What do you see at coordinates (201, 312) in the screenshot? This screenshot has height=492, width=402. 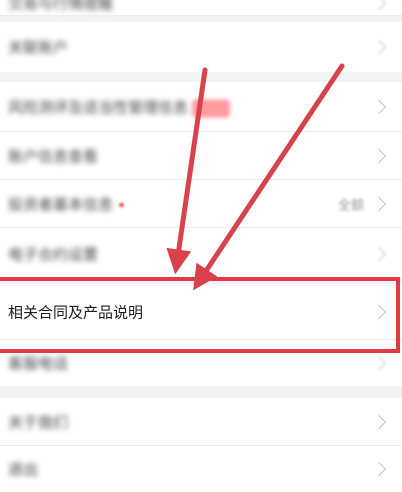 I see `settings-row-contracts-and-product-docs: 相关合同及产品说明` at bounding box center [201, 312].